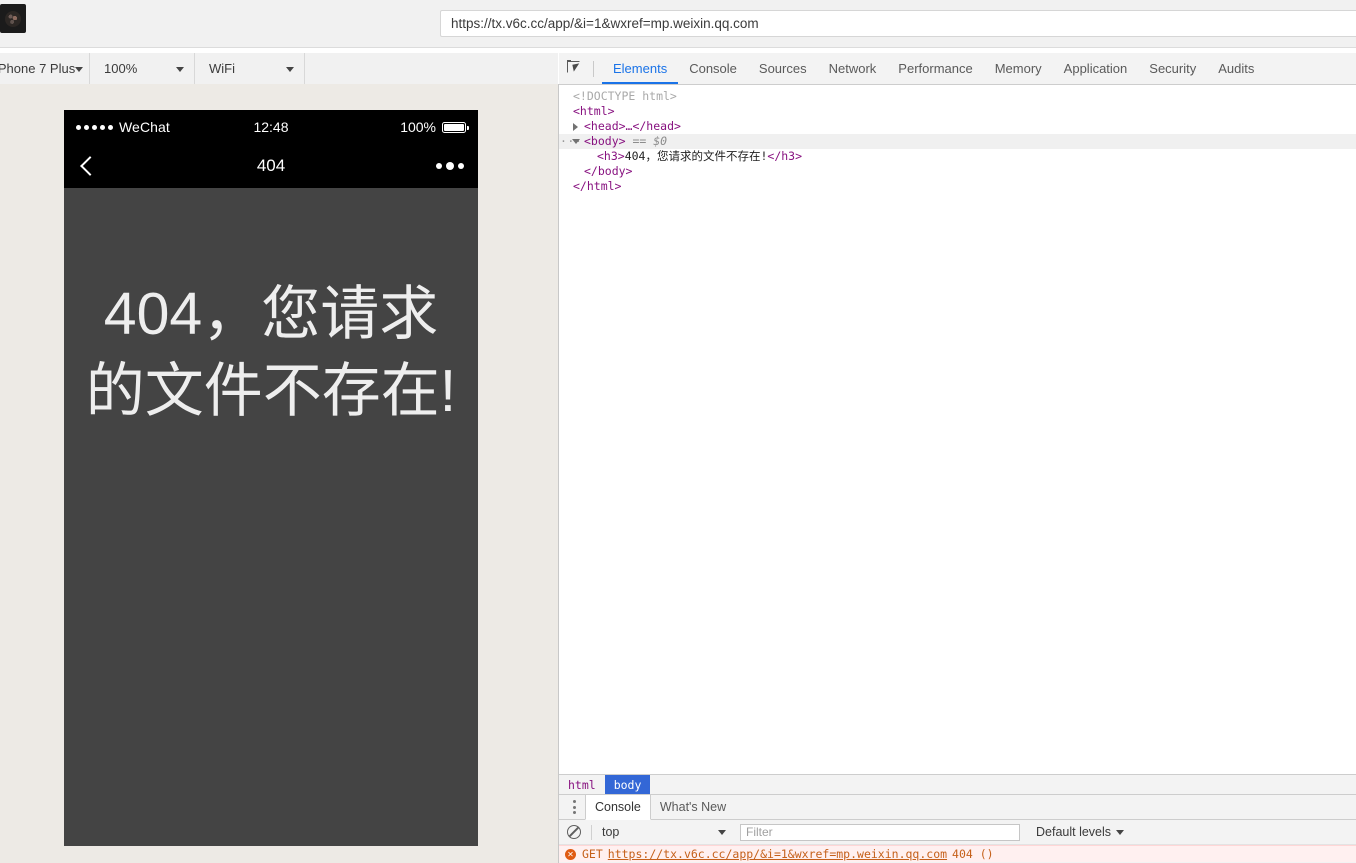 The width and height of the screenshot is (1356, 863). What do you see at coordinates (640, 68) in the screenshot?
I see `tab-elements: Elements` at bounding box center [640, 68].